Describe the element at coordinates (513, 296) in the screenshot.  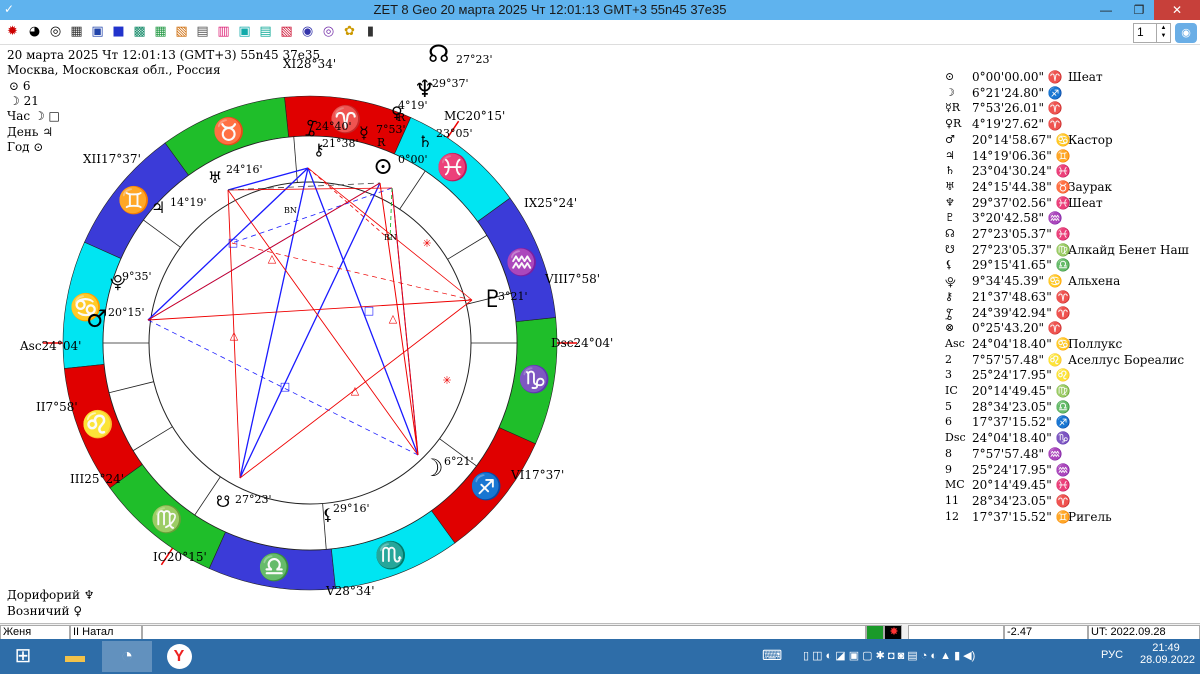
I see `planet-pluto-degree: 3°21'` at that location.